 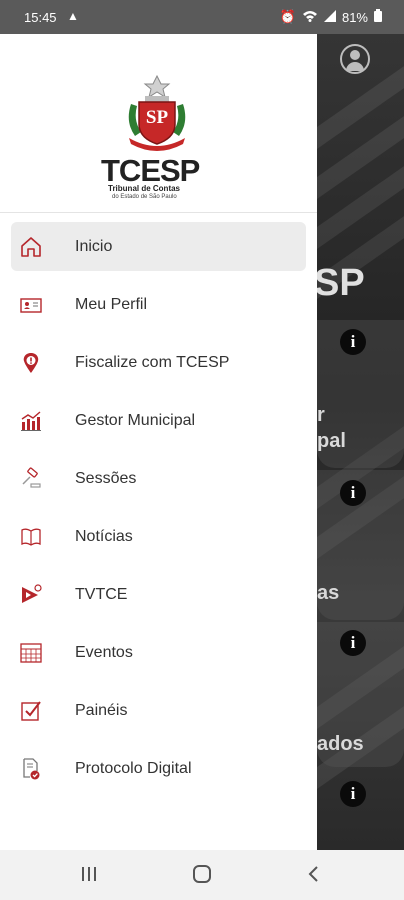 I want to click on digital-document-icon, so click(x=31, y=769).